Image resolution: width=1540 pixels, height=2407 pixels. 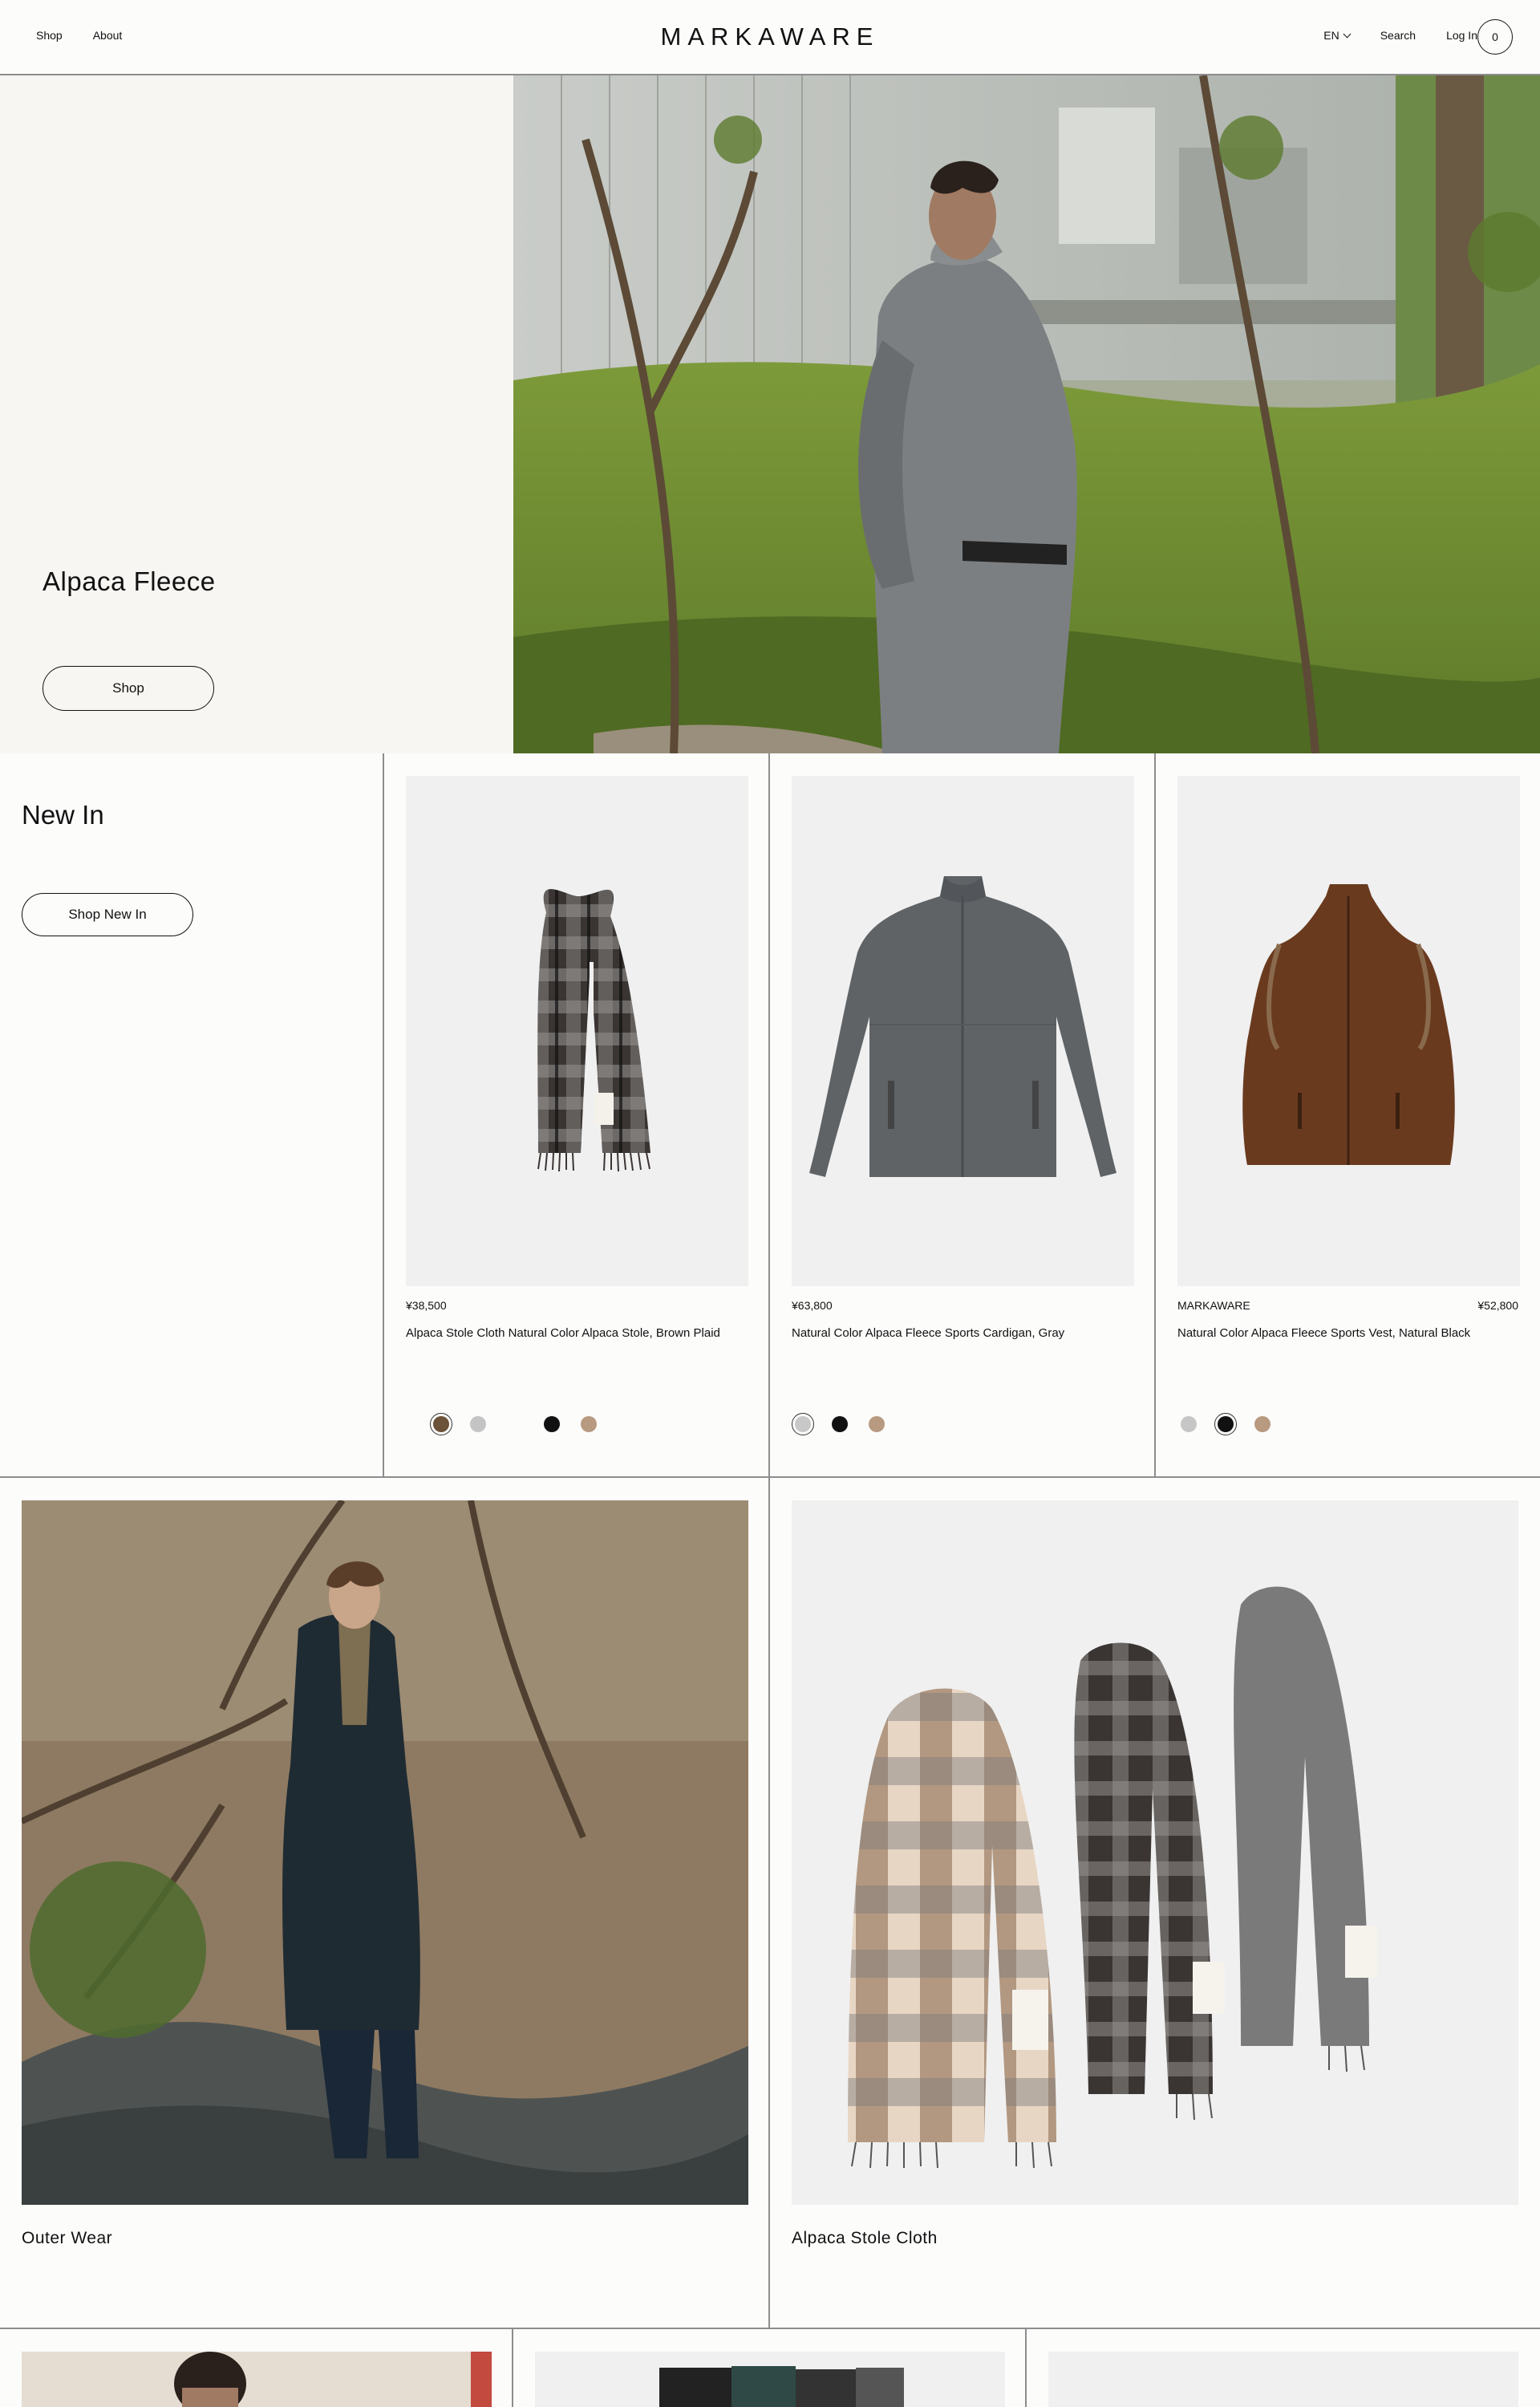 I want to click on shop-new-in-label: Shop New In, so click(x=107, y=915).